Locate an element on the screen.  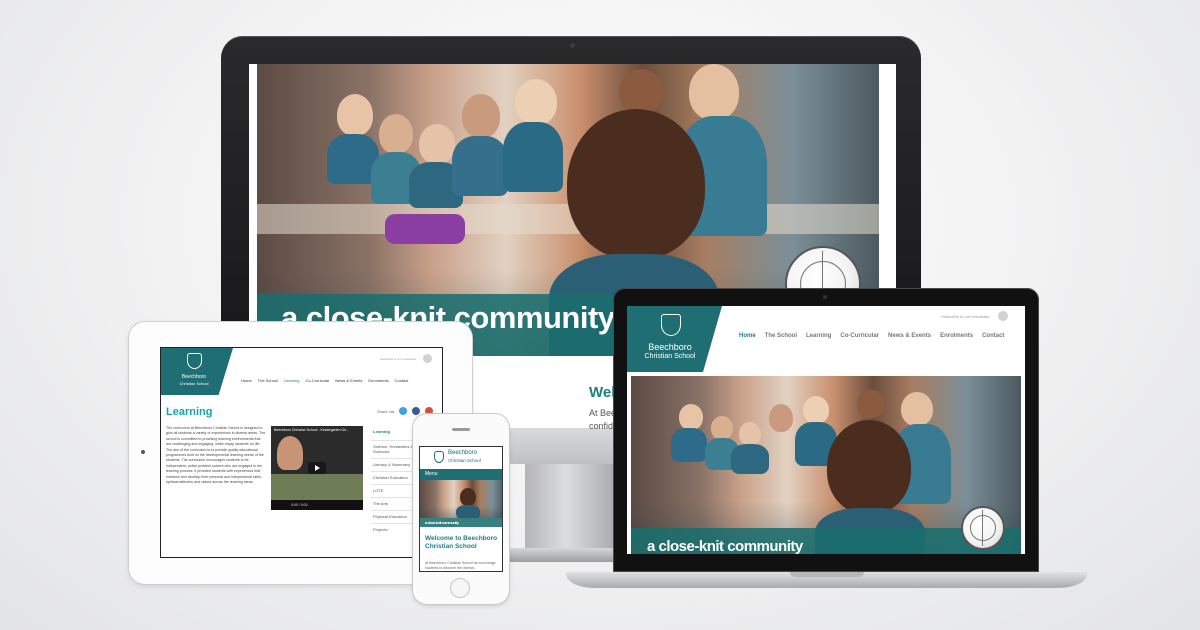
play-icon is located at coordinates (317, 468).